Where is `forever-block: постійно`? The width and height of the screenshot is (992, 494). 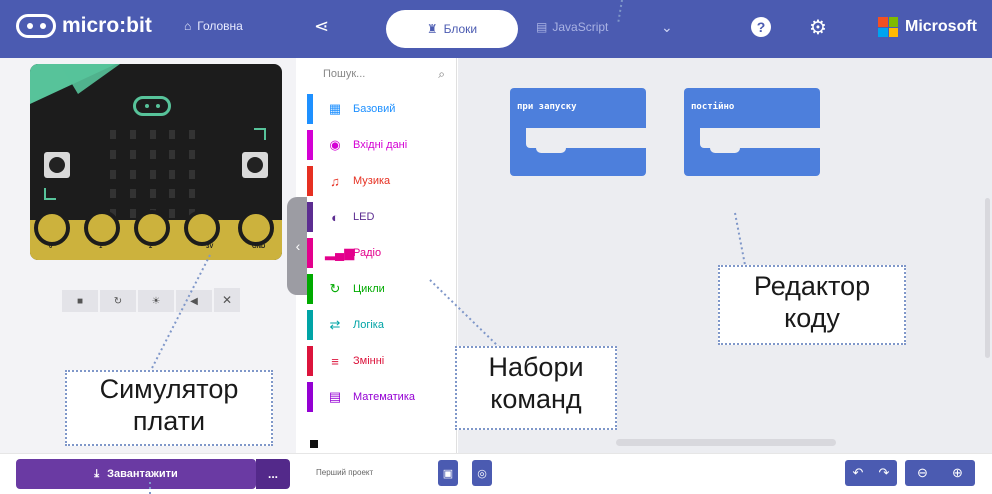
forever-block: постійно is located at coordinates (752, 132).